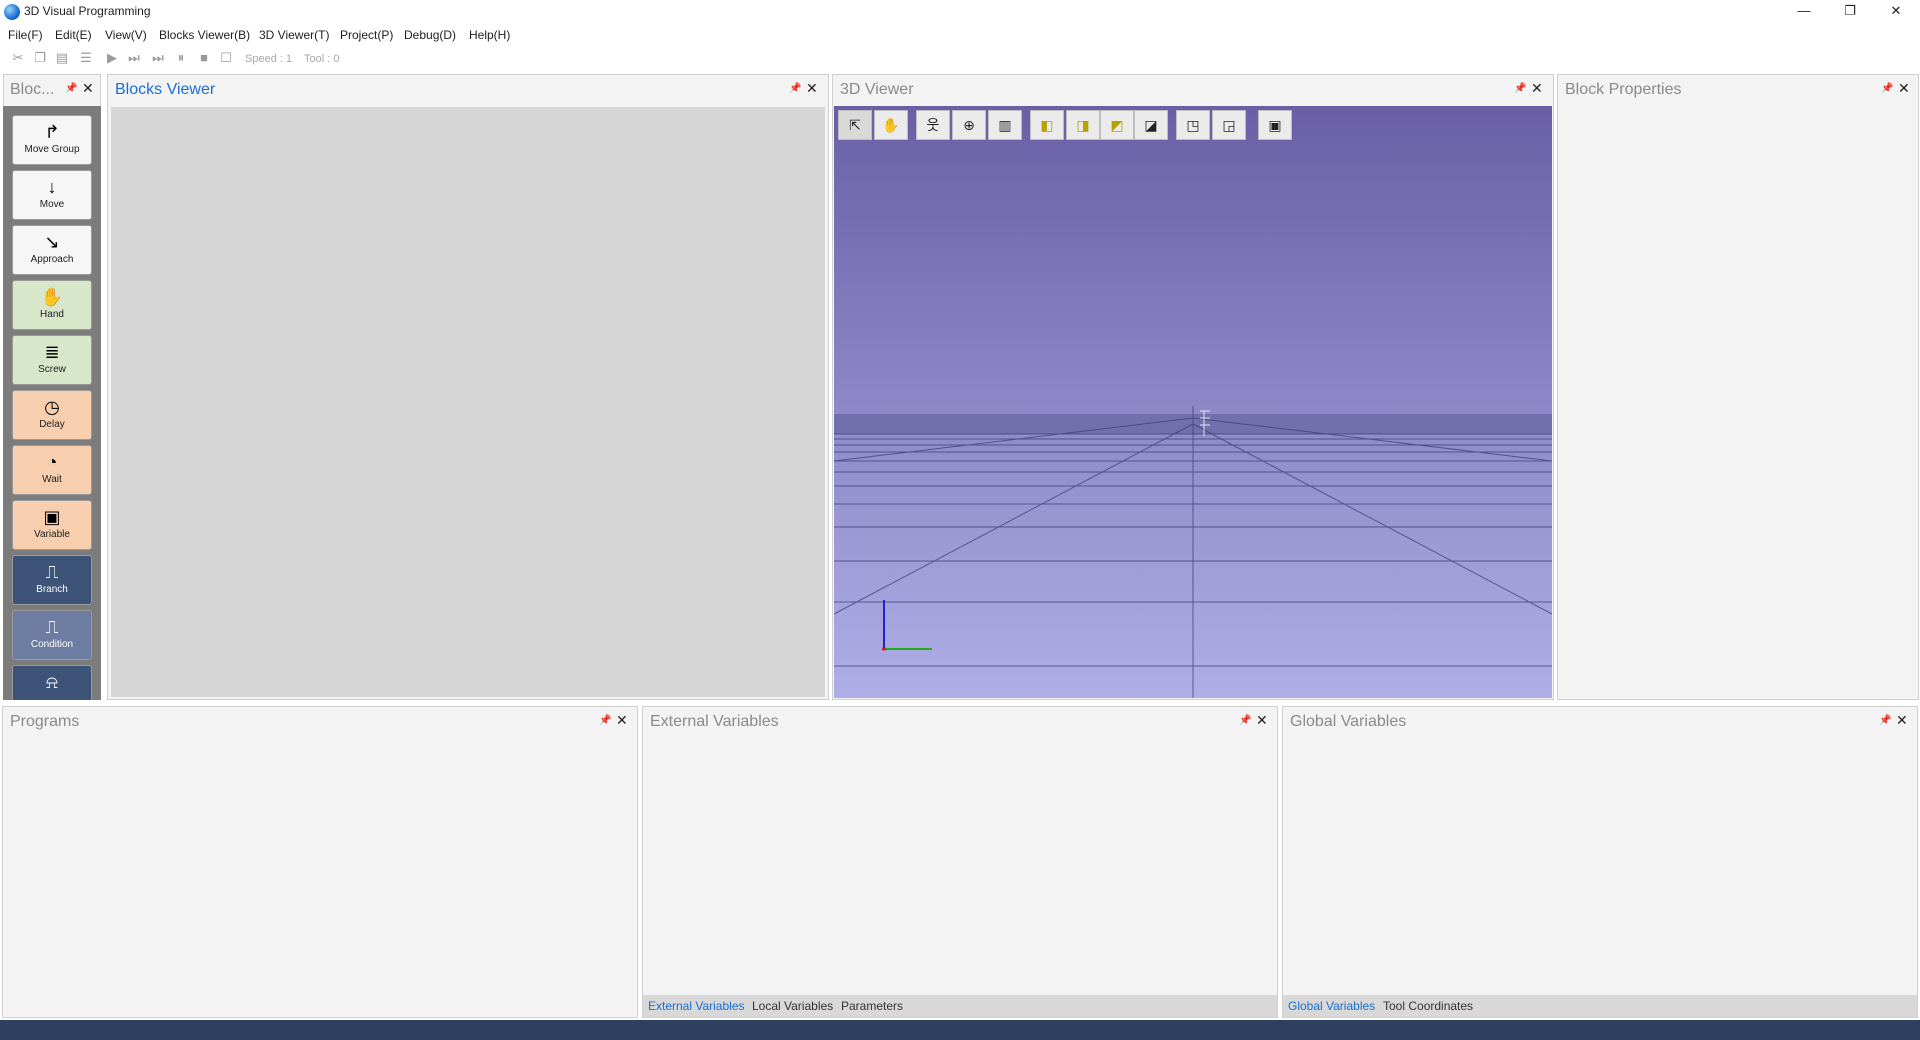 This screenshot has width=1920, height=1040. Describe the element at coordinates (1193, 125) in the screenshot. I see `view-iso-icon: ◳` at that location.